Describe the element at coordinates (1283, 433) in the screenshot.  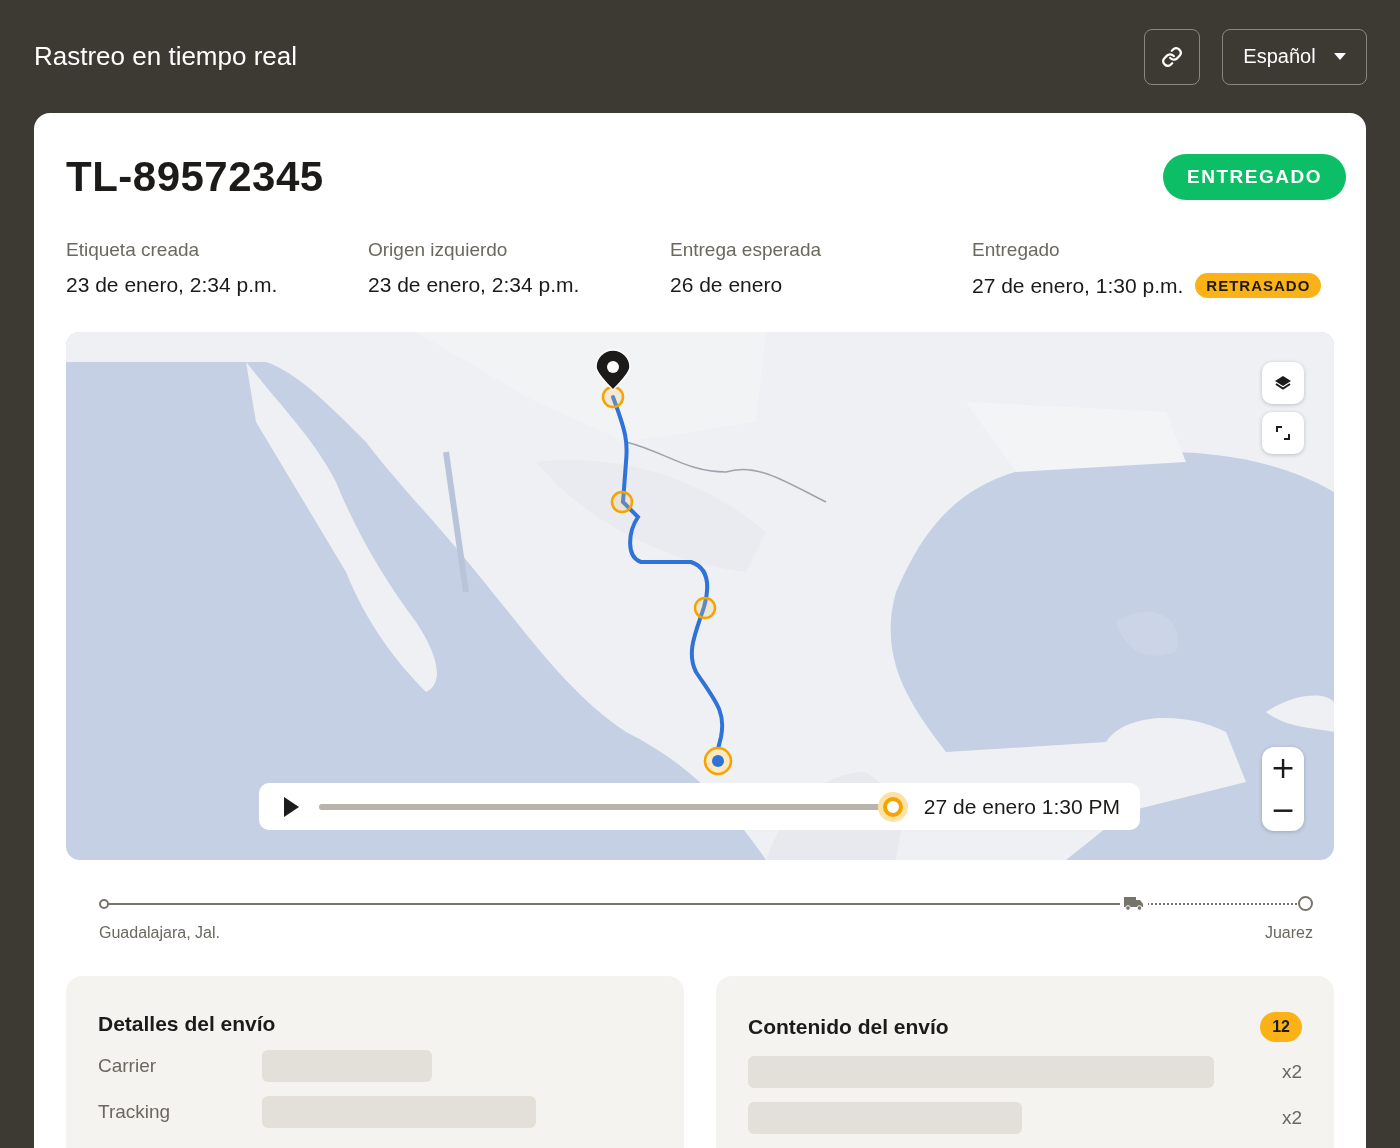
I see `fullscreen-icon` at that location.